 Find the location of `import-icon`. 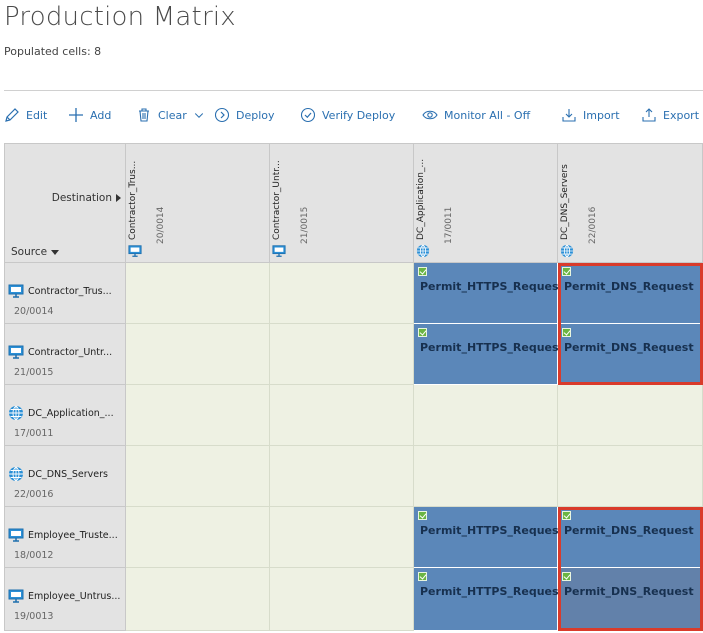

import-icon is located at coordinates (569, 115).